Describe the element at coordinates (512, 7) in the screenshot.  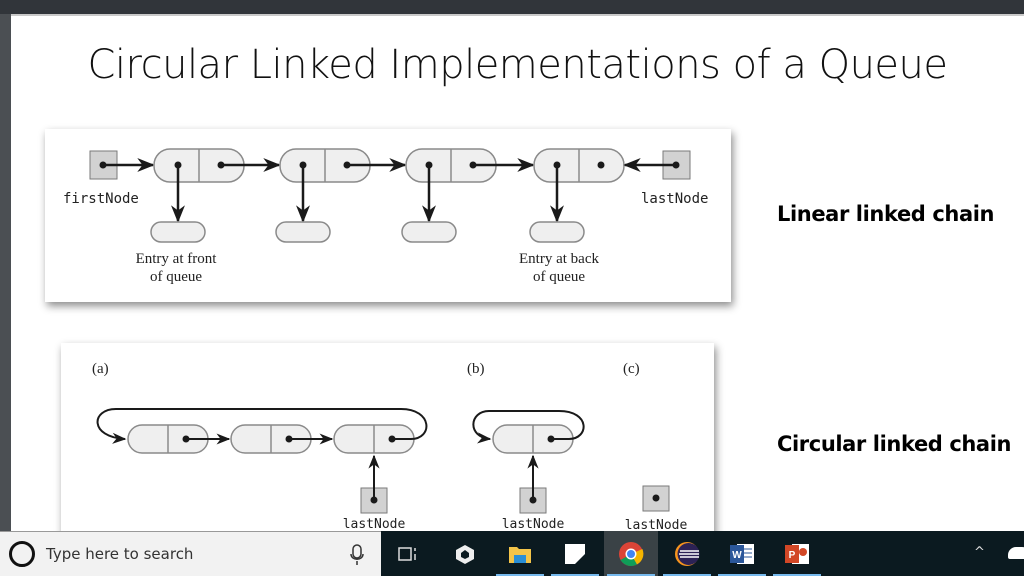
I see `window-top-bar` at that location.